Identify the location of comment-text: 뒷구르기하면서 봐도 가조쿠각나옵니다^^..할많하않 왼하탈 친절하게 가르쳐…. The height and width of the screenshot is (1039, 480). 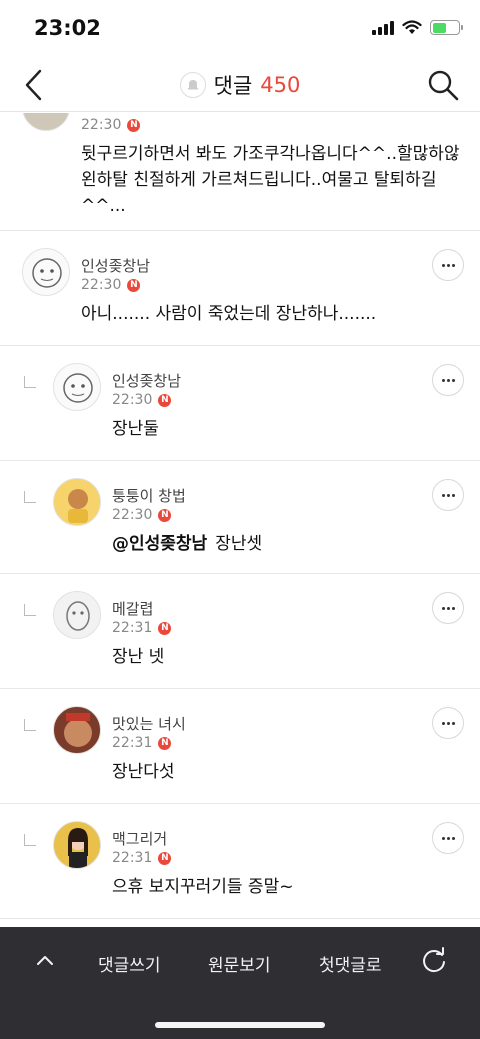
(270, 180).